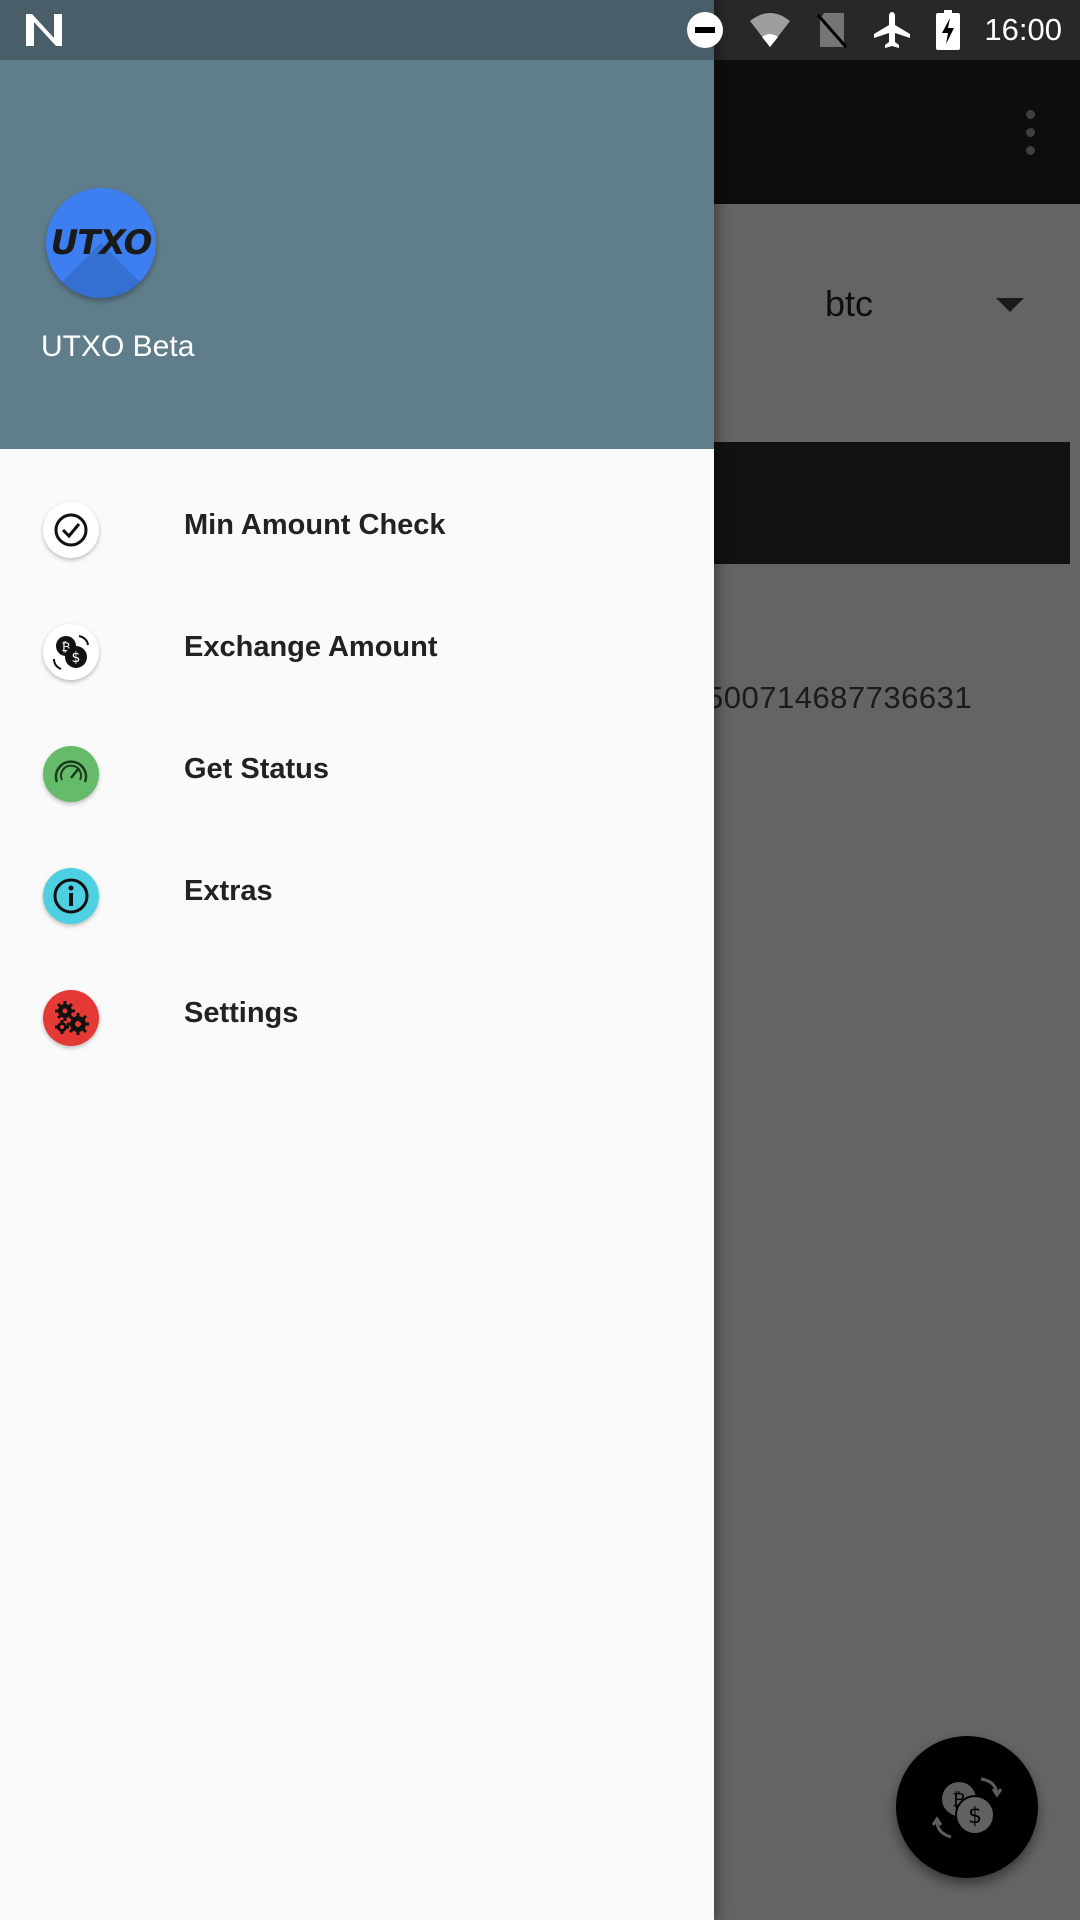 This screenshot has width=1080, height=1920. I want to click on gears-icon, so click(71, 1018).